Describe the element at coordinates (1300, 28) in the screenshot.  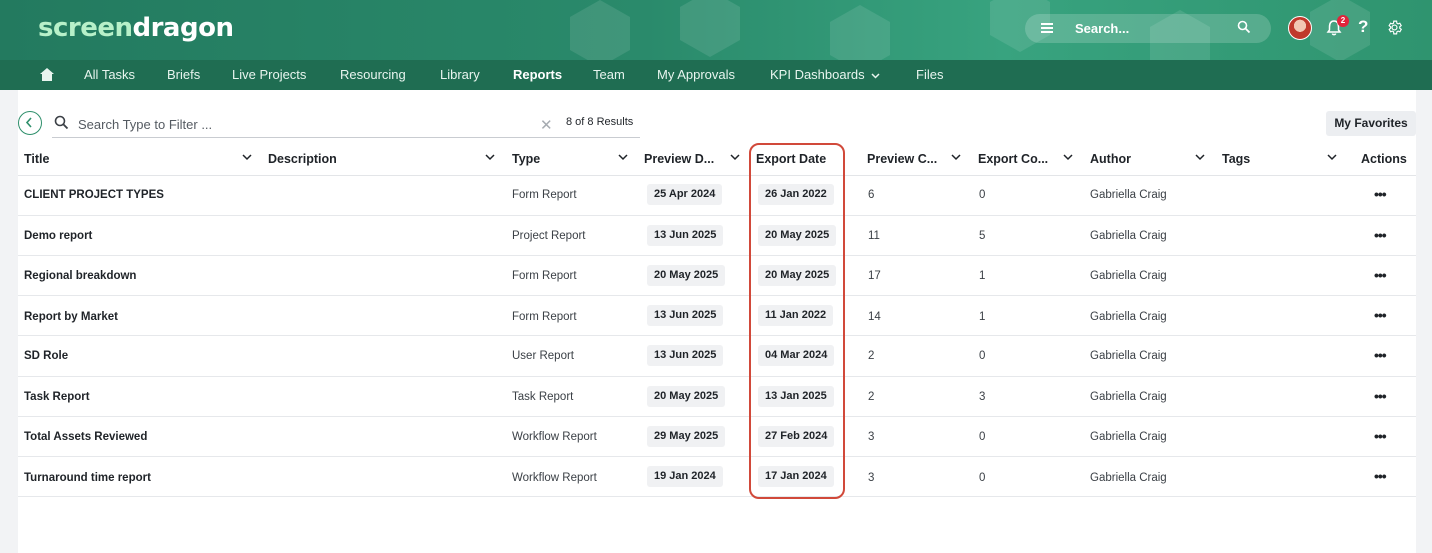
I see `user-avatar` at that location.